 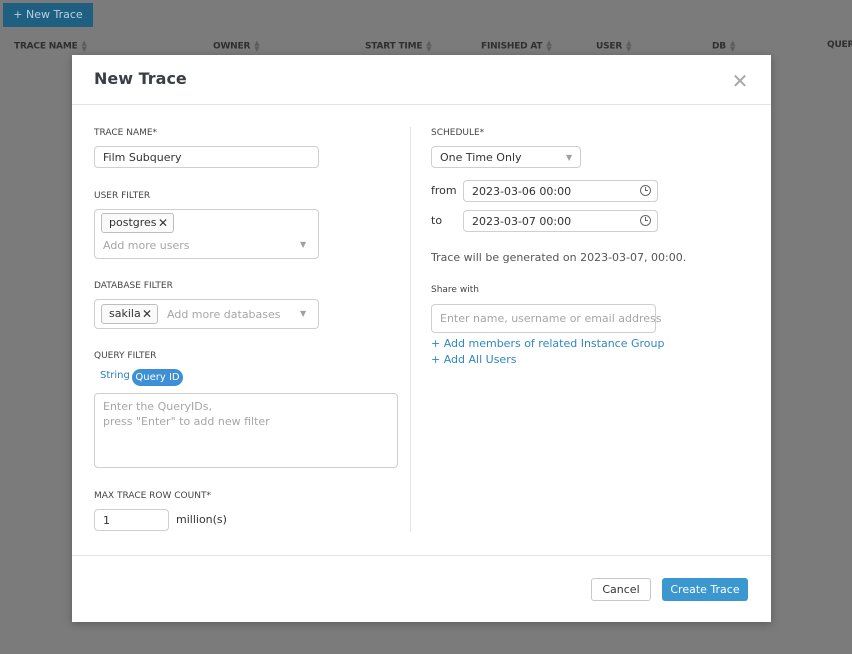 What do you see at coordinates (157, 406) in the screenshot?
I see `query-filter-placeholder-line1: Enter the QueryIDs,` at bounding box center [157, 406].